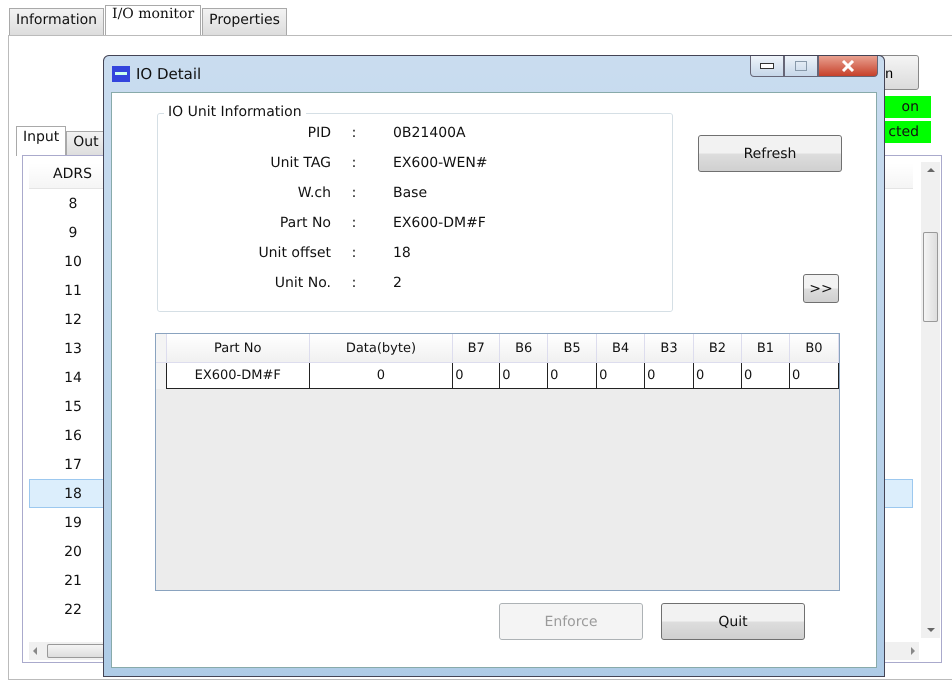 The width and height of the screenshot is (952, 680). What do you see at coordinates (572, 348) in the screenshot?
I see `column-header: B5` at bounding box center [572, 348].